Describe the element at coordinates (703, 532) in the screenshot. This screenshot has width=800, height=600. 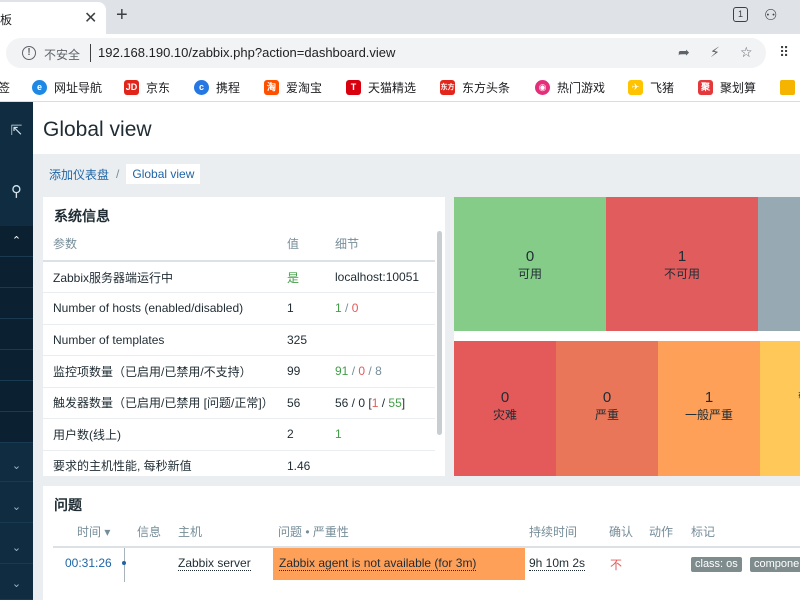
I see `column-header-tags: 标记` at that location.